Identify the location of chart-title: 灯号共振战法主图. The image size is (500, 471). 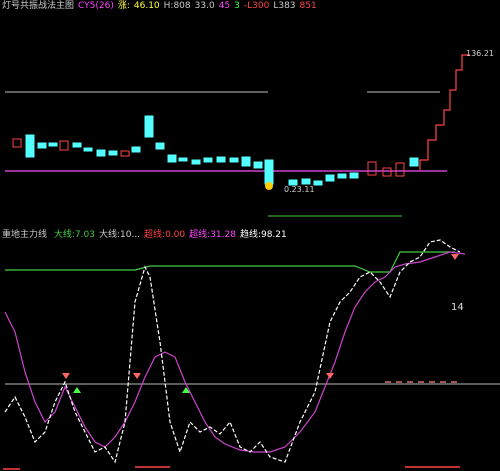
(38, 6).